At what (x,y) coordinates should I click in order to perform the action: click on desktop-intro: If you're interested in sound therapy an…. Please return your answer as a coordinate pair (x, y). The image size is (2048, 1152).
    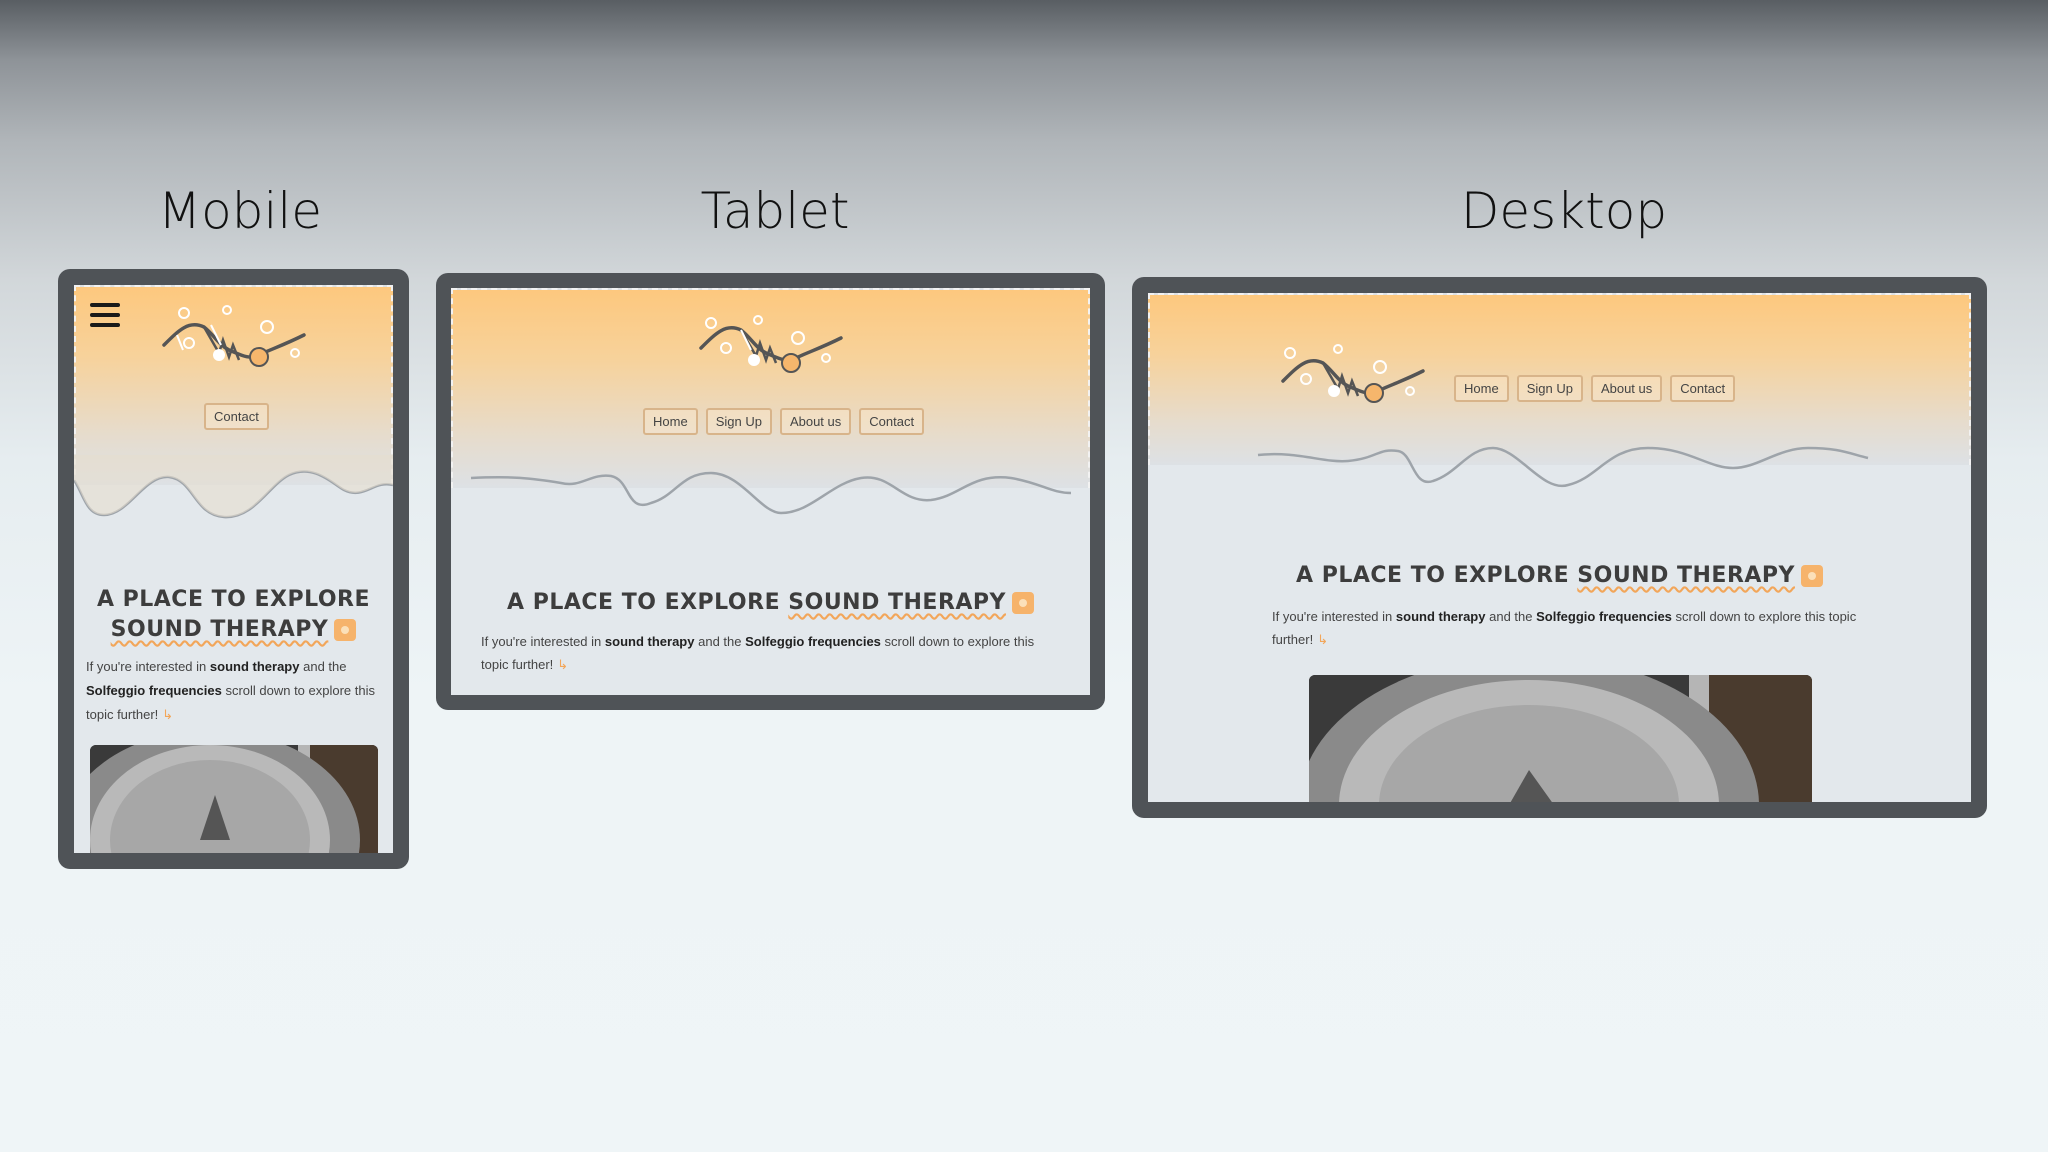
    Looking at the image, I should click on (1567, 628).